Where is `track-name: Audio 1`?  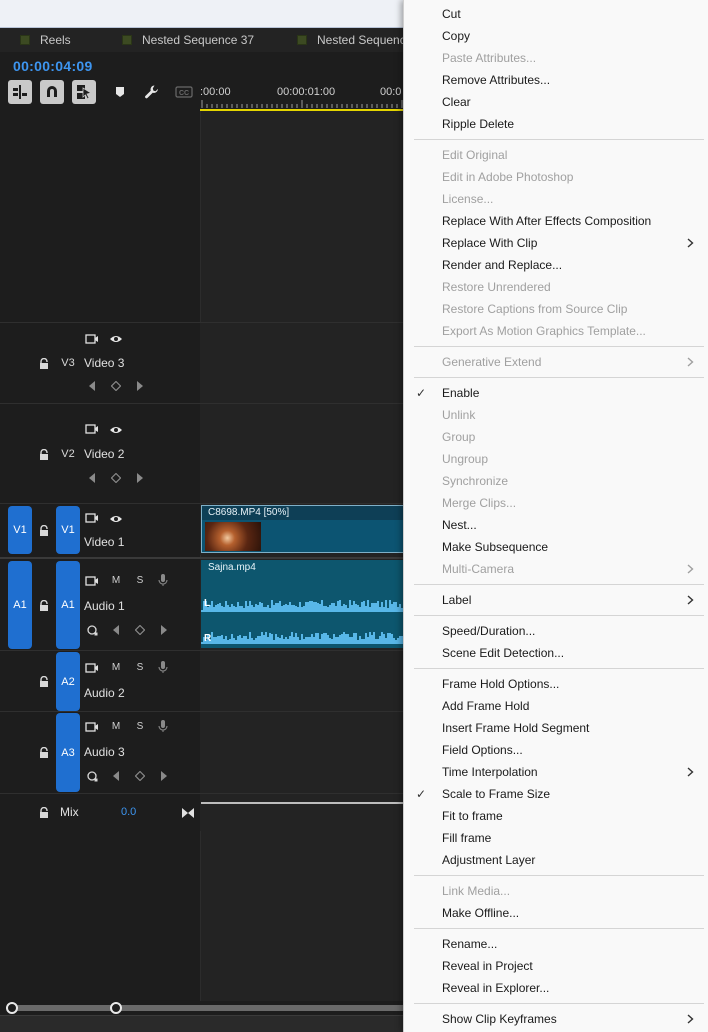 track-name: Audio 1 is located at coordinates (104, 606).